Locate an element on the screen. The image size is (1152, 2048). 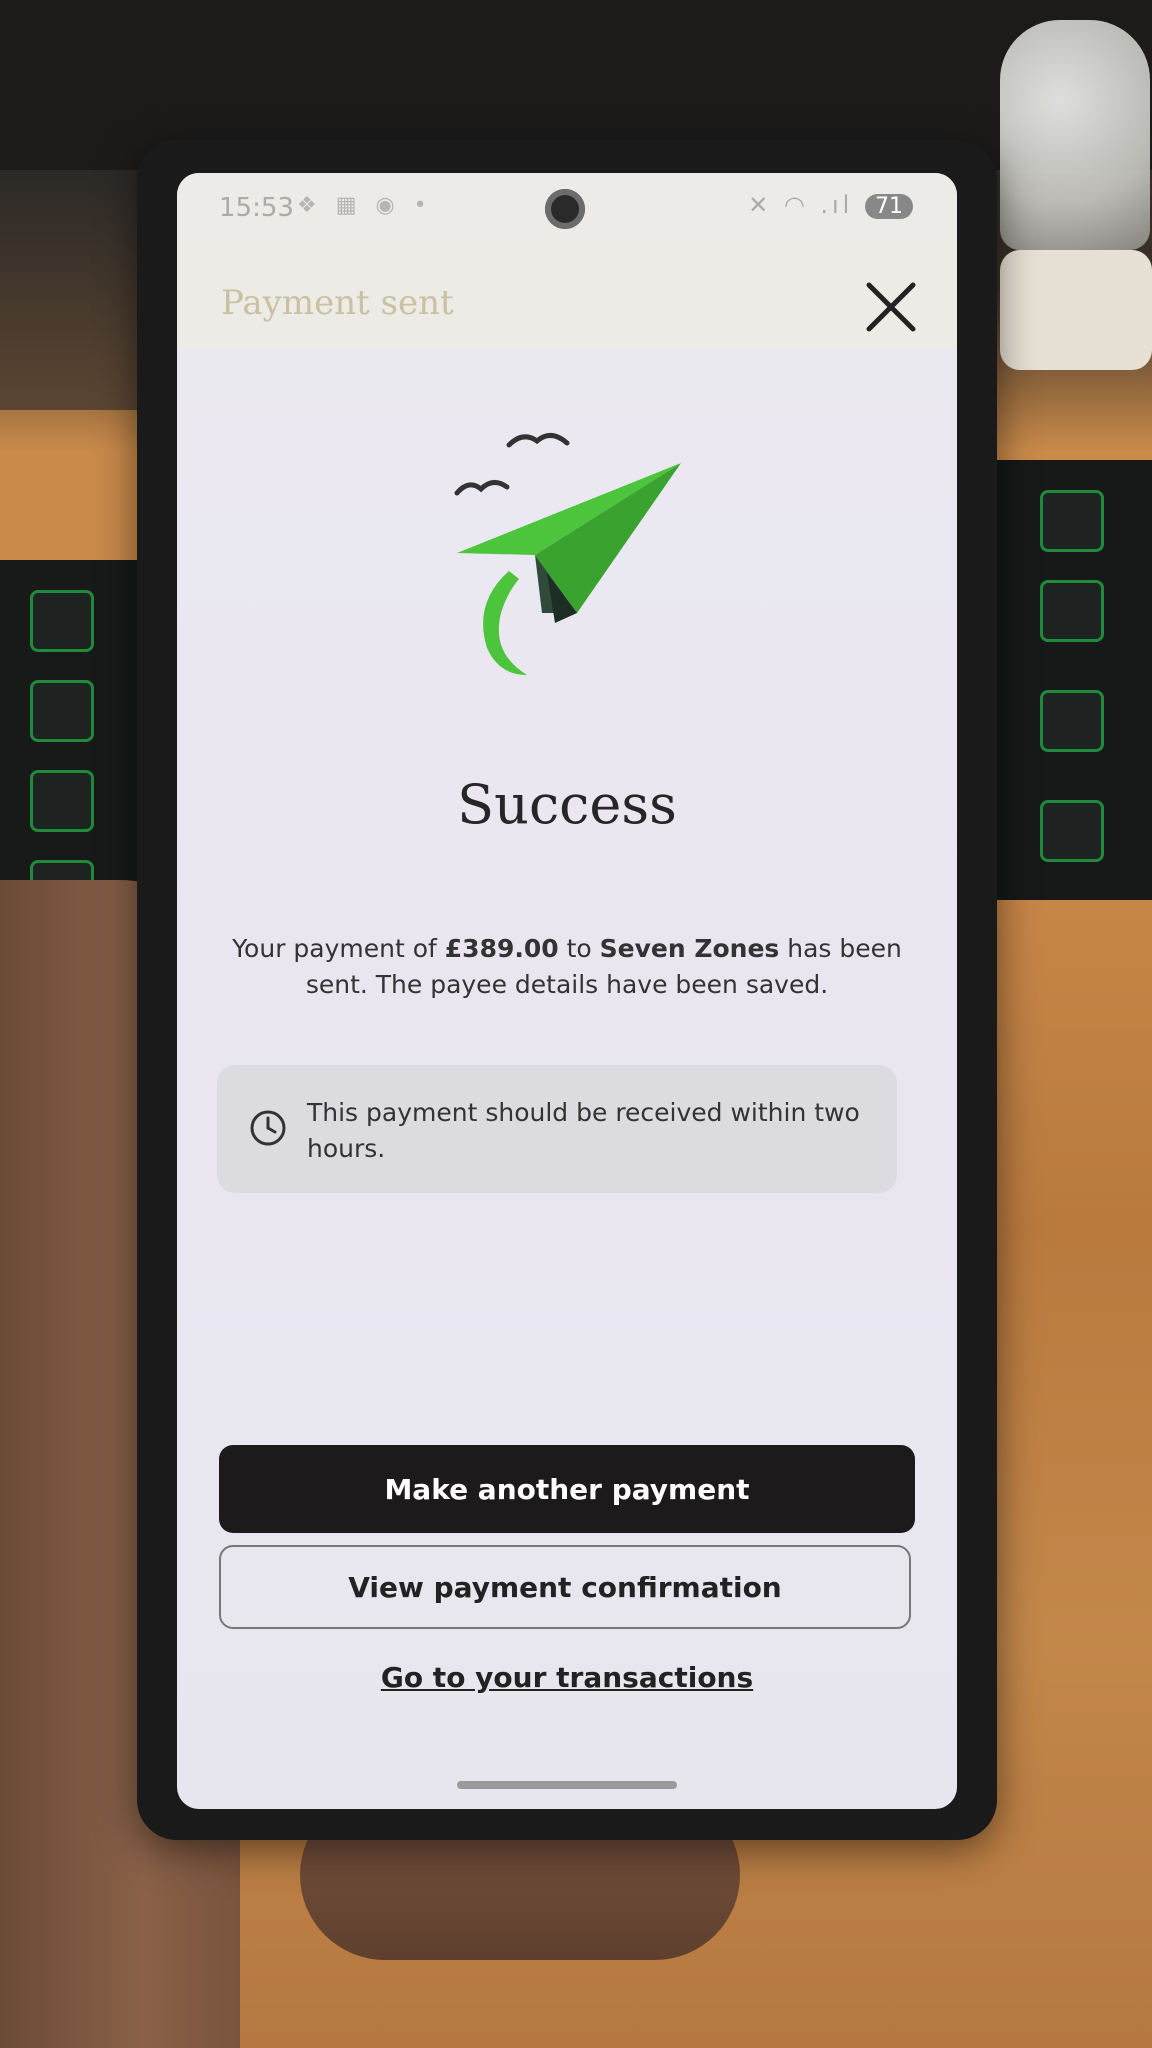
background-lamp-base is located at coordinates (1076, 310).